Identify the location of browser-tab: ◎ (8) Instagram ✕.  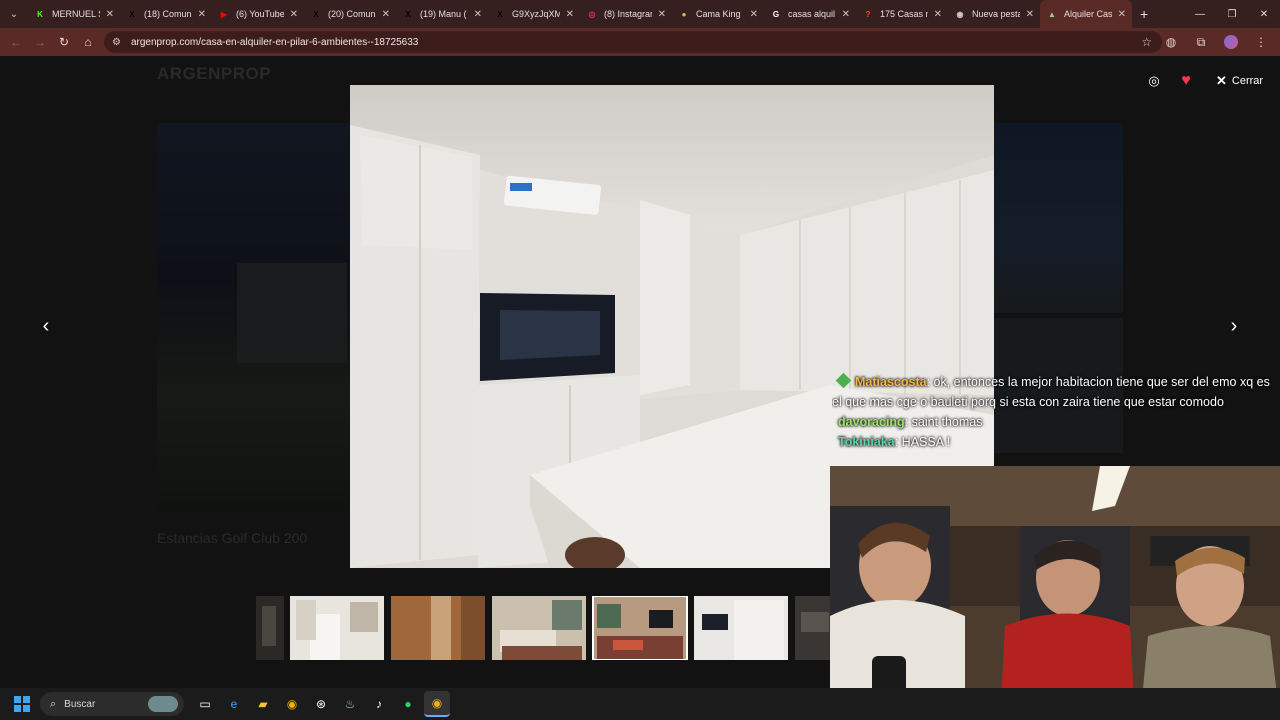
(626, 14).